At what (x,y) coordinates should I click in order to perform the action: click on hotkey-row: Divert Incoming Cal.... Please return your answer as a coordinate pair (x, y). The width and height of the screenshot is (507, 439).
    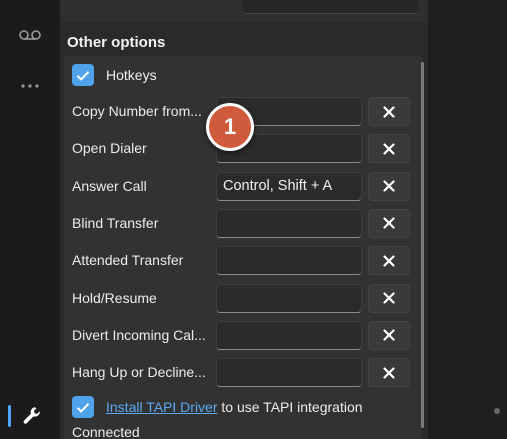
    Looking at the image, I should click on (243, 335).